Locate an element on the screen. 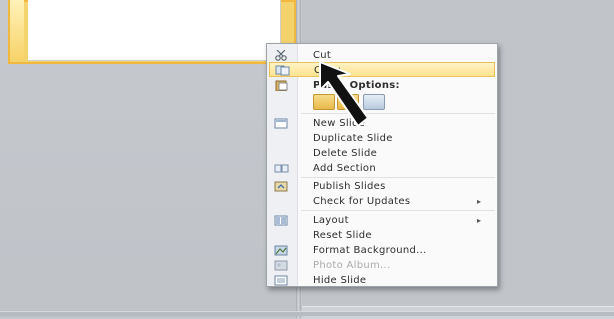  paste-icon is located at coordinates (282, 86).